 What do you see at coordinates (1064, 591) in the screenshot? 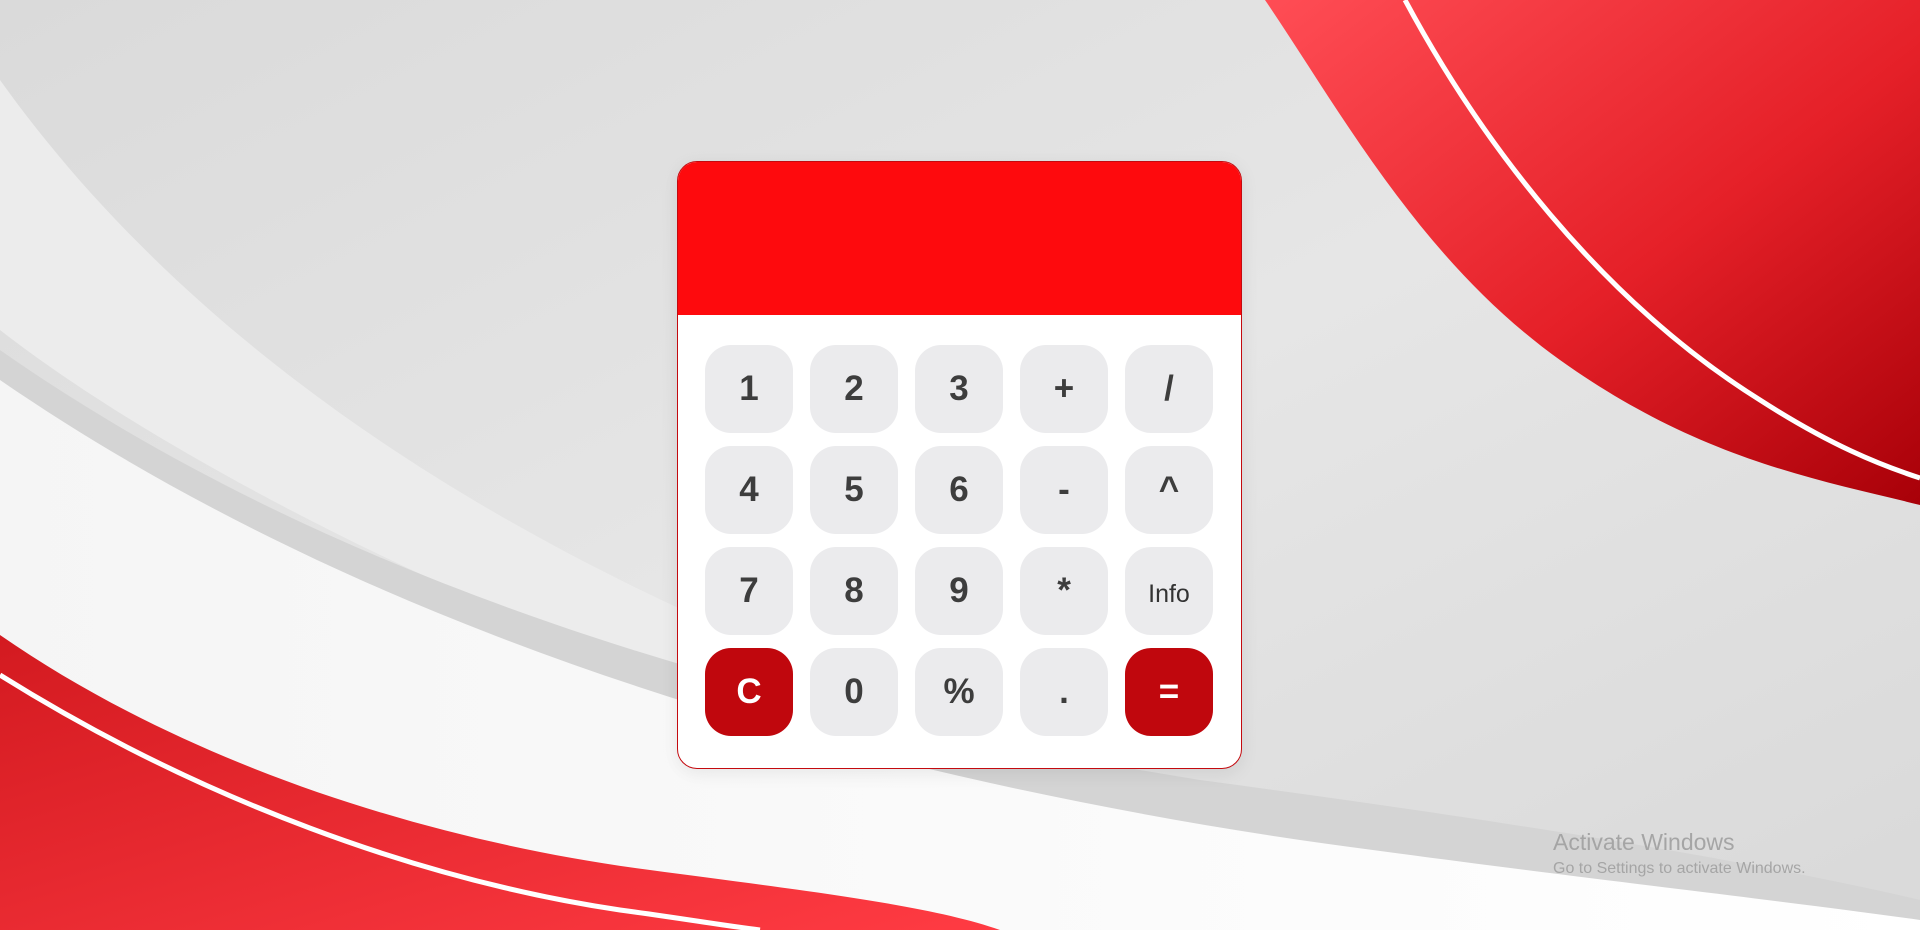
I see `multiply-button: *` at bounding box center [1064, 591].